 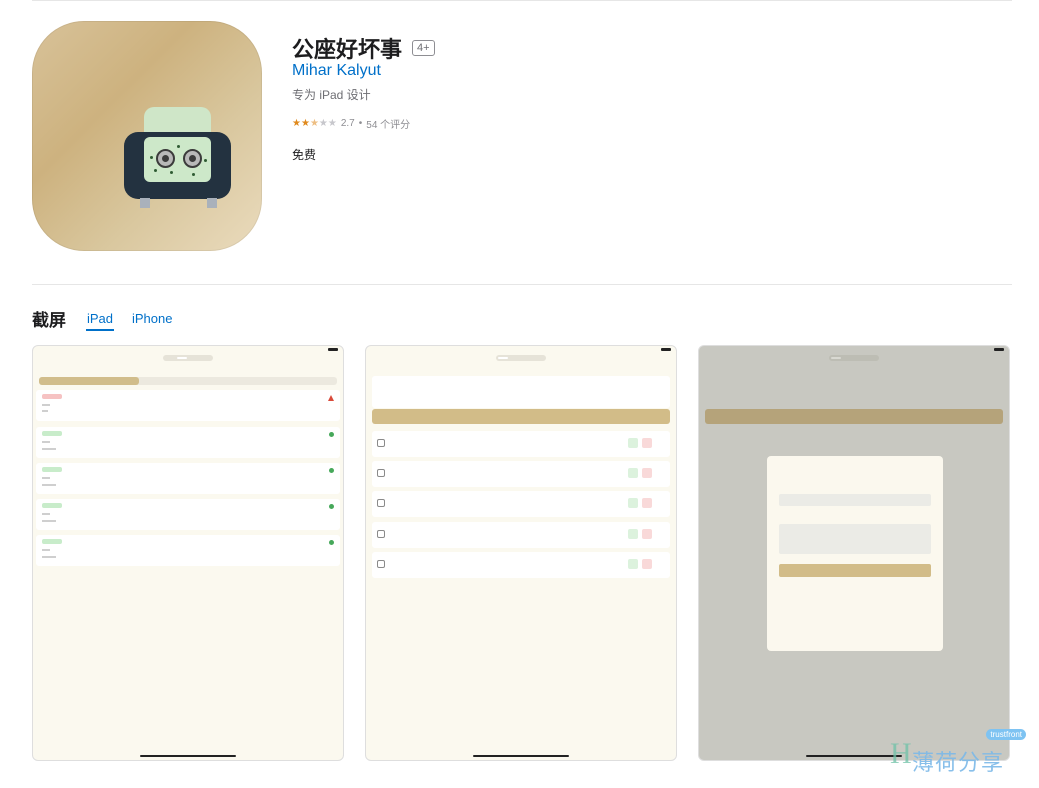 I want to click on rating-value: 2.7, so click(x=347, y=123).